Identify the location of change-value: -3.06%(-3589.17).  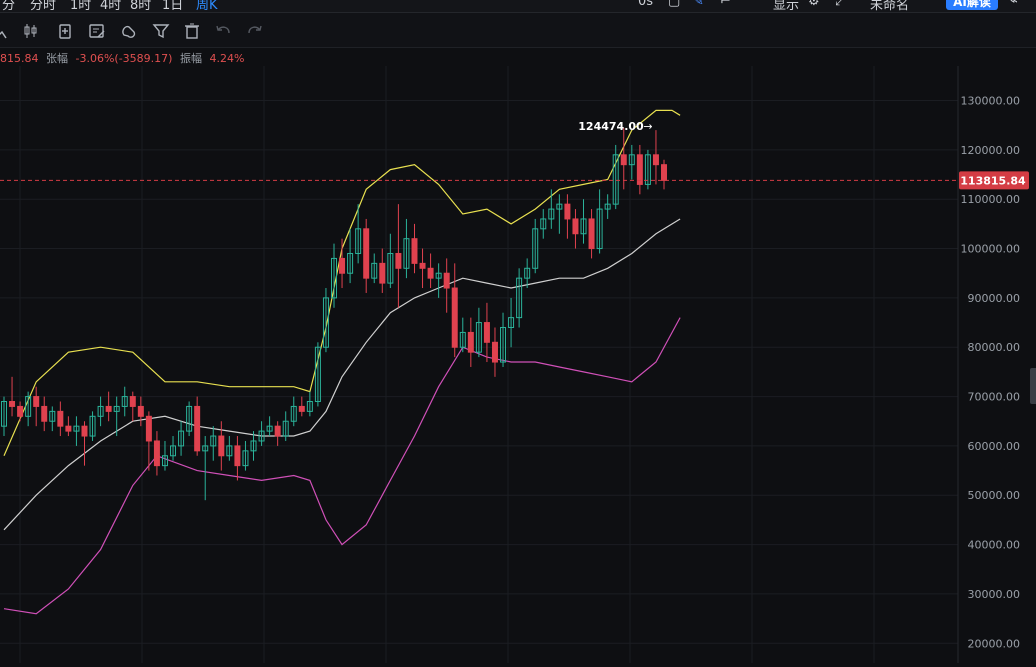
(124, 58).